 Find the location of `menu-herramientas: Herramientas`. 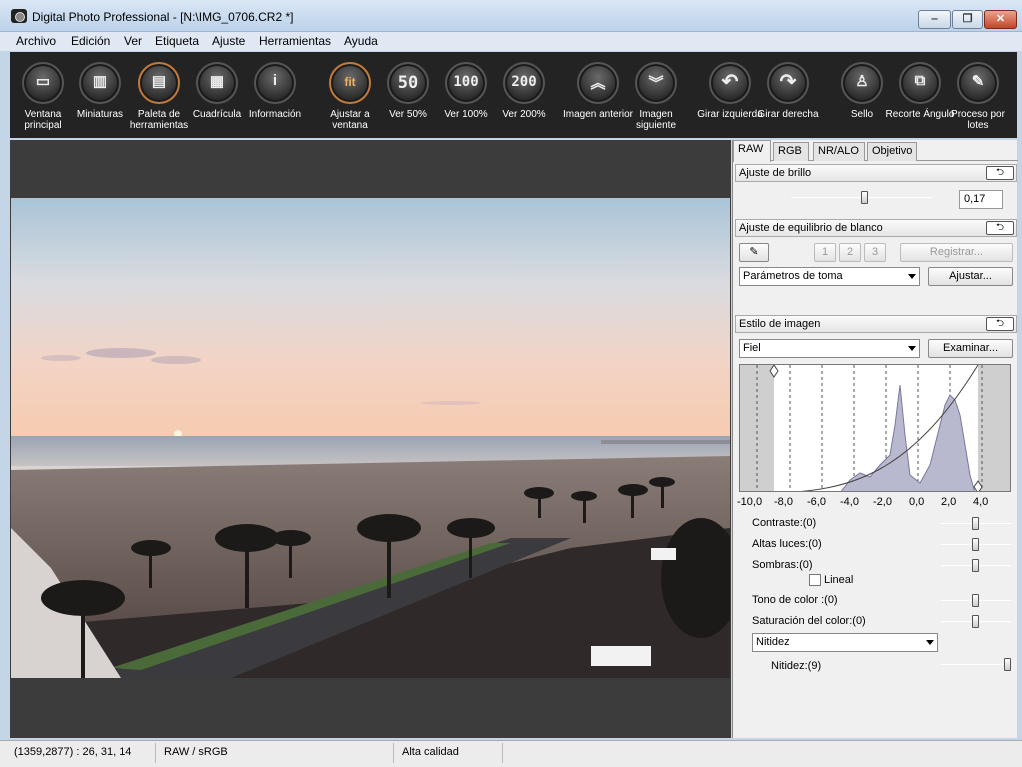

menu-herramientas: Herramientas is located at coordinates (295, 41).